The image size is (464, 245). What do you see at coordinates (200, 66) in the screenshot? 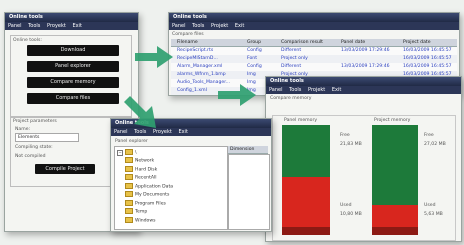
I see `file-name: Alarm_Manager.xml` at bounding box center [200, 66].